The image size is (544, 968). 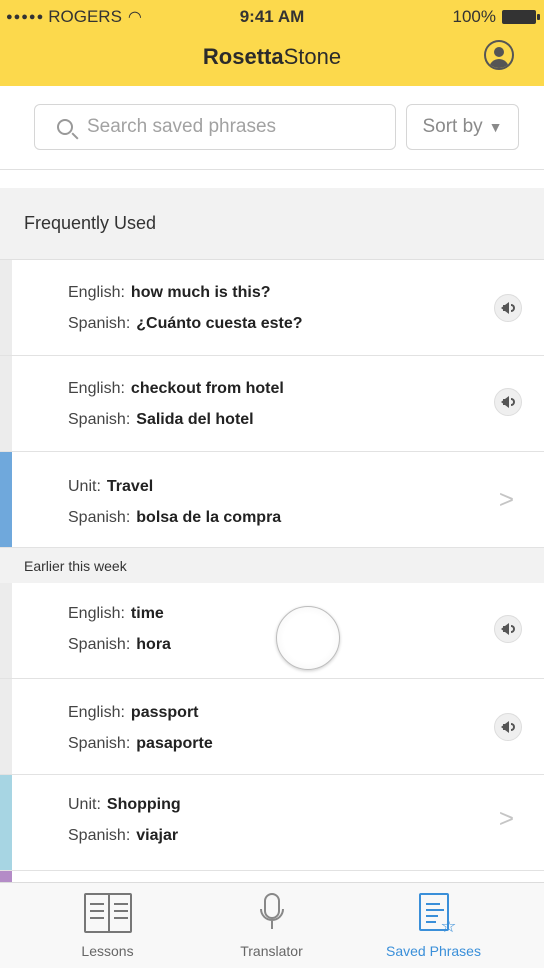 What do you see at coordinates (271, 911) in the screenshot?
I see `microphone-icon` at bounding box center [271, 911].